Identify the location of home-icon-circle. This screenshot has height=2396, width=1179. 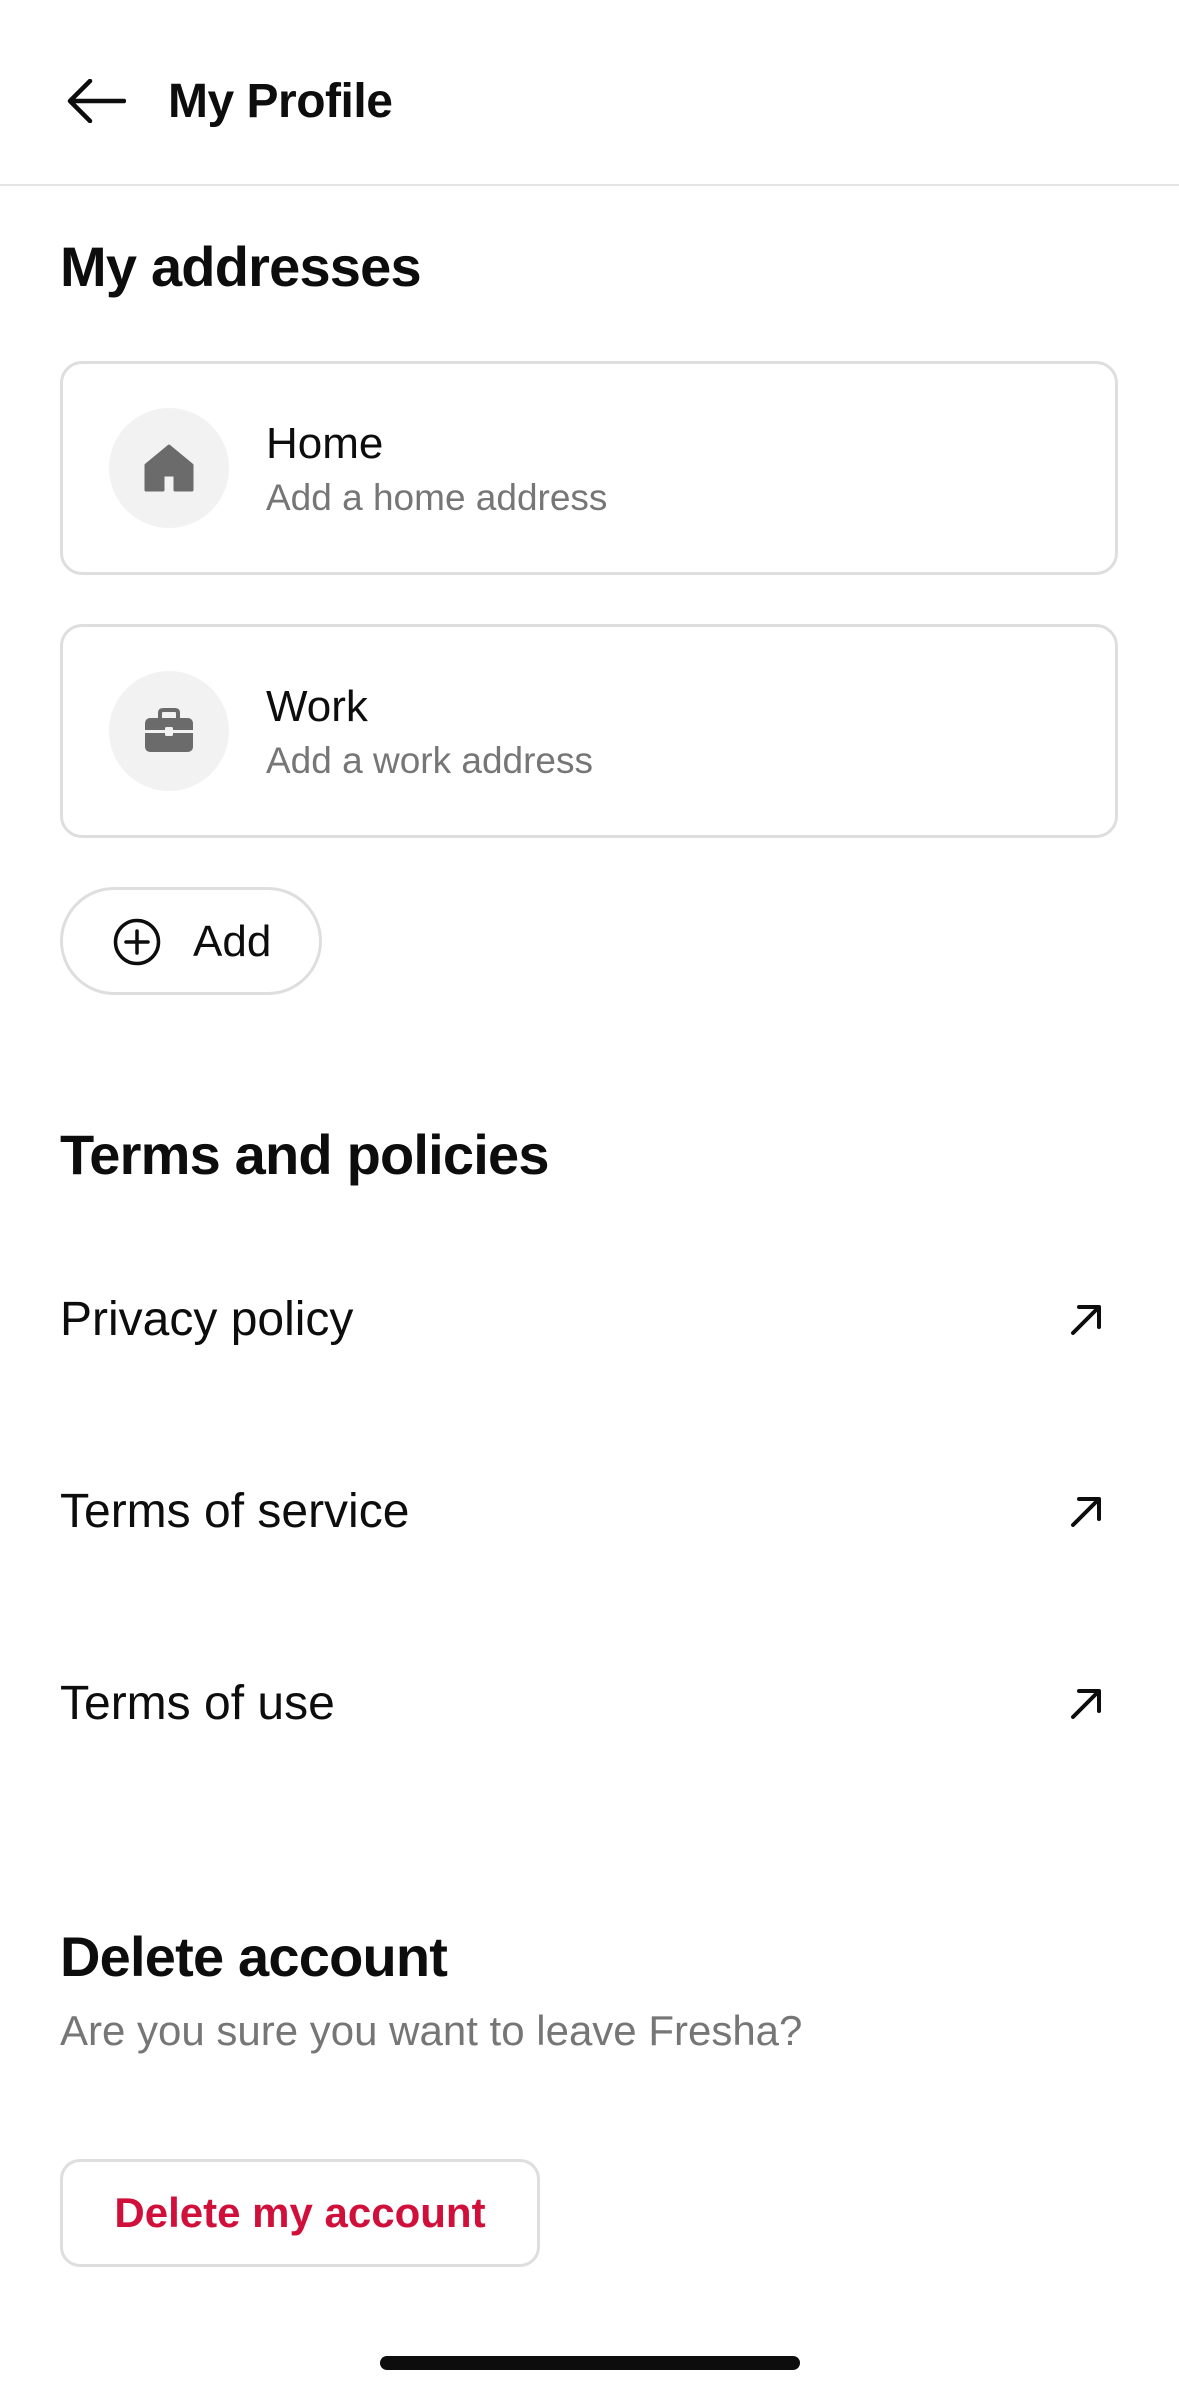
(169, 468).